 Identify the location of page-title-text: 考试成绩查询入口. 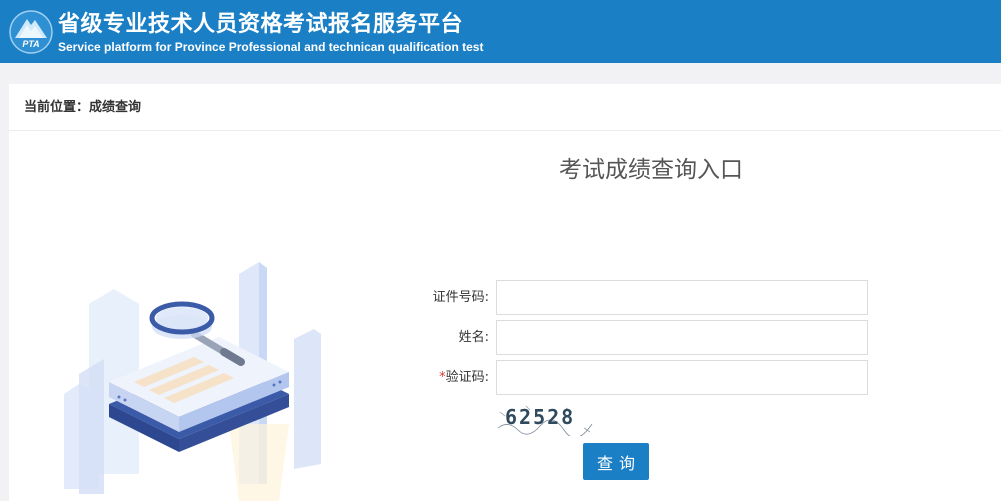
(651, 170).